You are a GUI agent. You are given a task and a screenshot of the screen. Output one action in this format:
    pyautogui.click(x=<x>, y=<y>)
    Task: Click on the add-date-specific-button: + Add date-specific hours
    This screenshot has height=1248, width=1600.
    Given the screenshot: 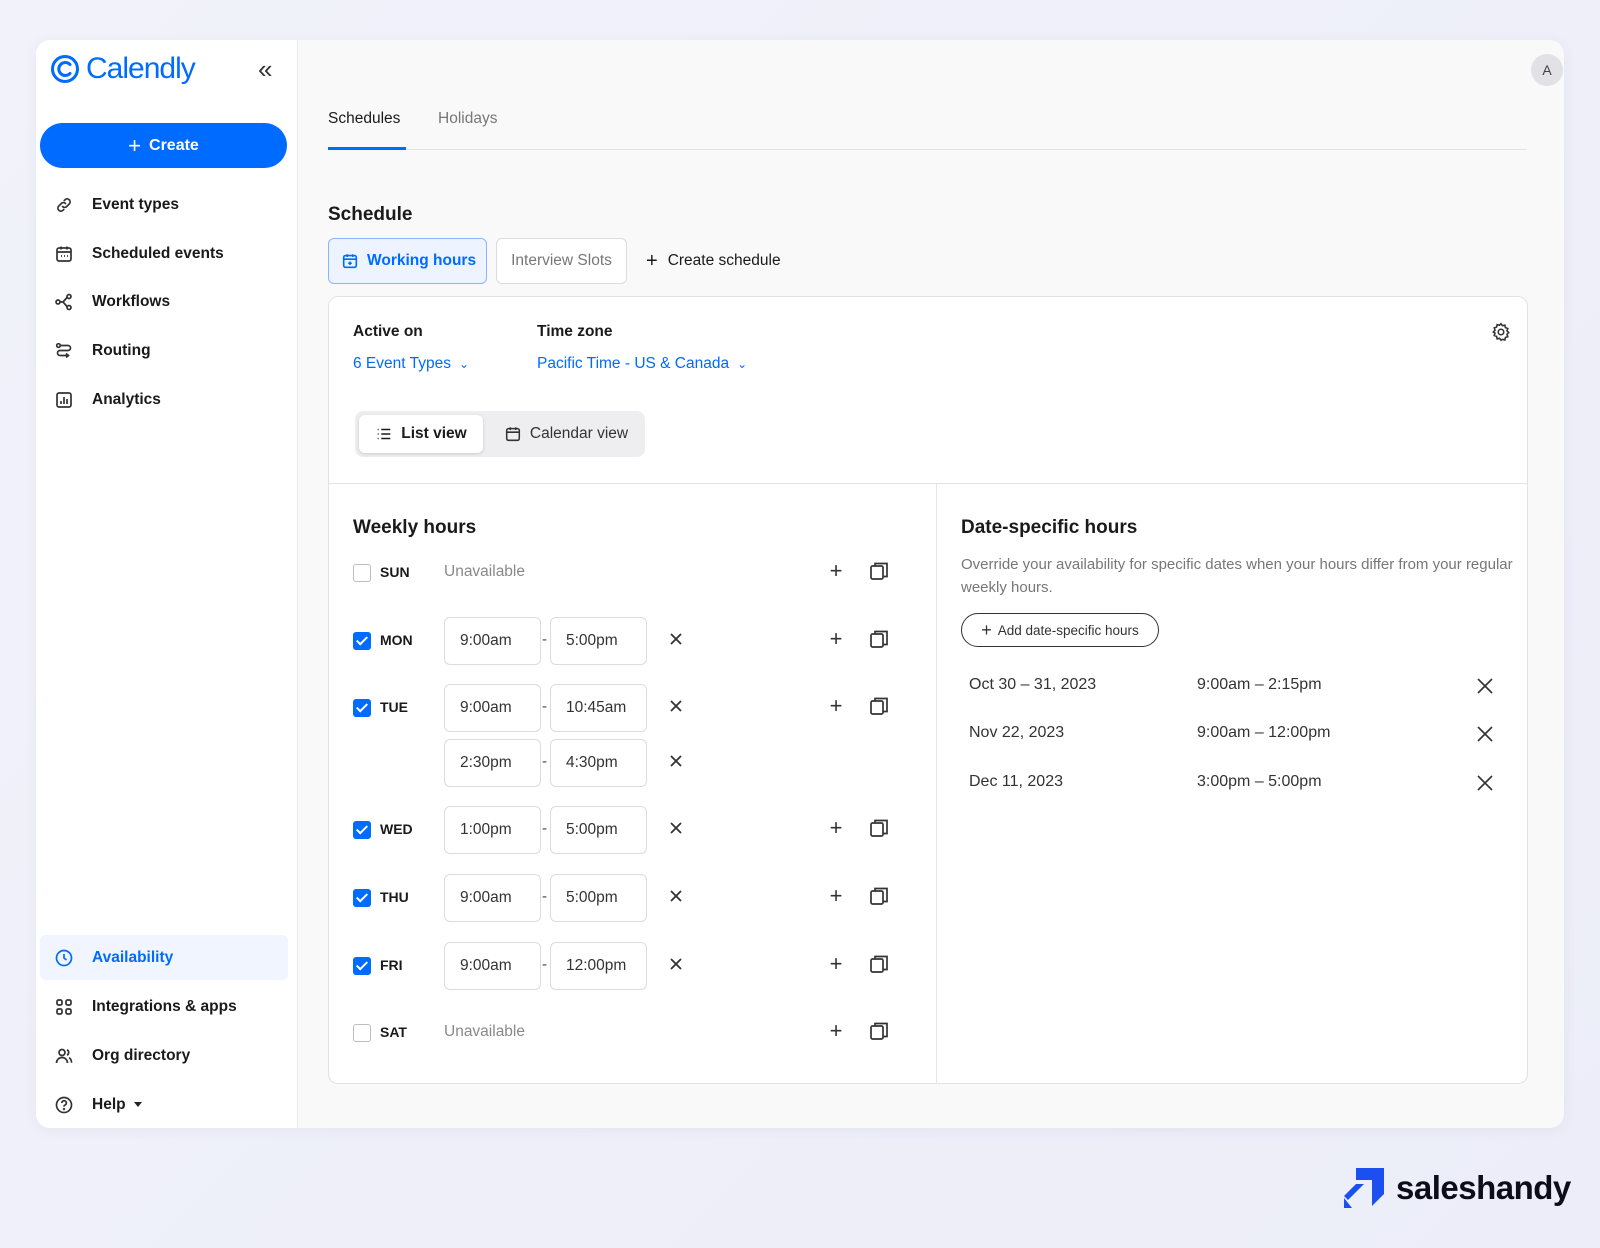 What is the action you would take?
    pyautogui.click(x=1060, y=630)
    